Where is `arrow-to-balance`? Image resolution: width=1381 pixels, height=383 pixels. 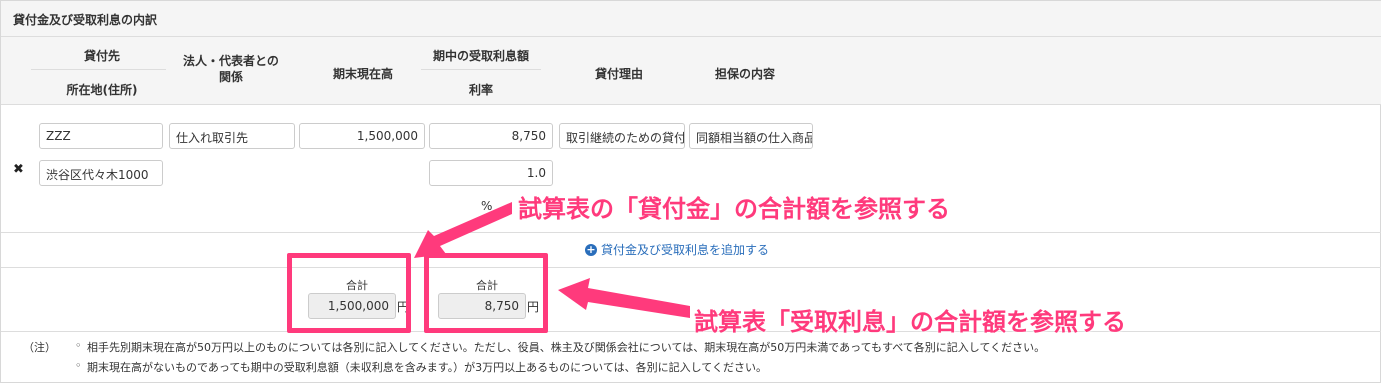
arrow-to-balance is located at coordinates (463, 230).